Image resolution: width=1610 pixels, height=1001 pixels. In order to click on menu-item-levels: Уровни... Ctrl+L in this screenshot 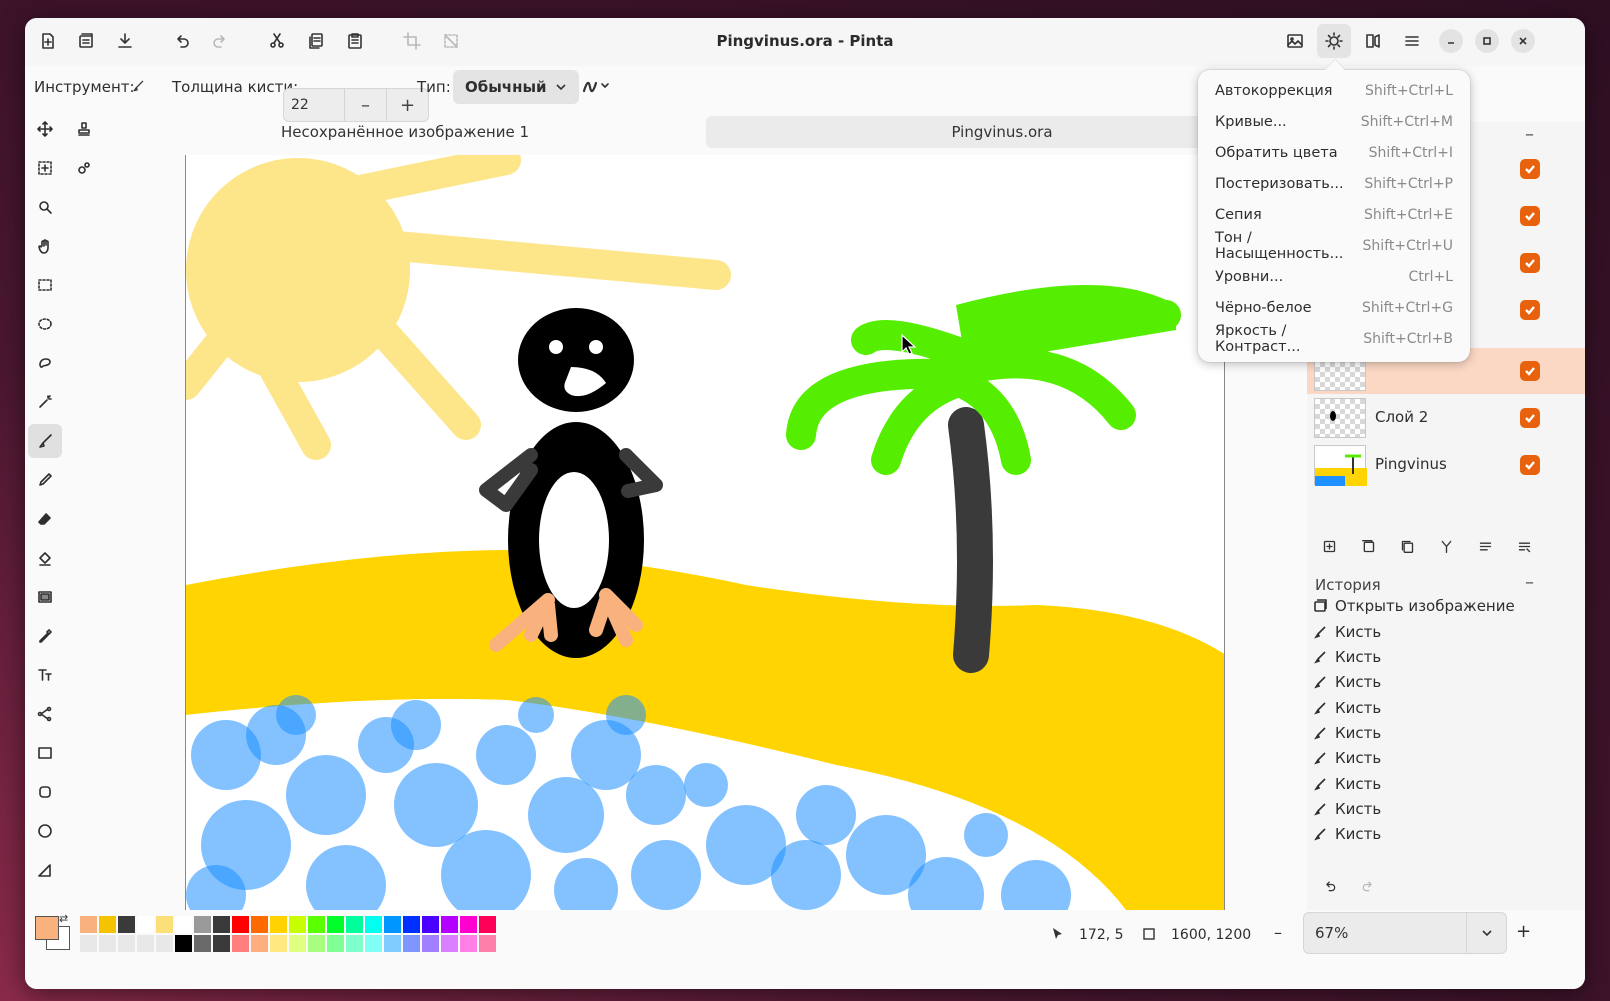, I will do `click(1334, 276)`.